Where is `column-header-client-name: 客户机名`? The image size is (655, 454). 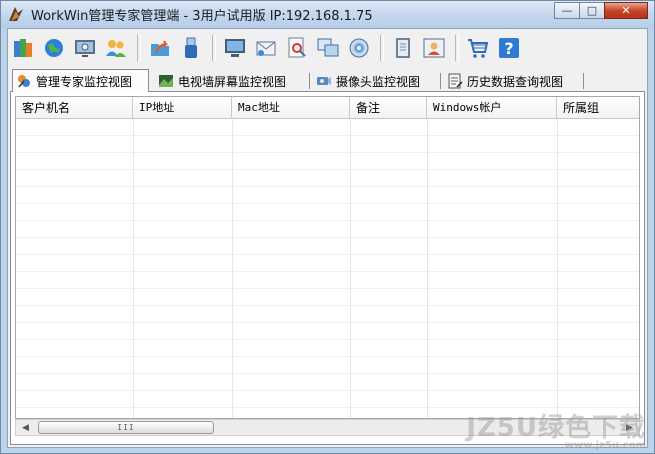
column-header-client-name: 客户机名 is located at coordinates (74, 108).